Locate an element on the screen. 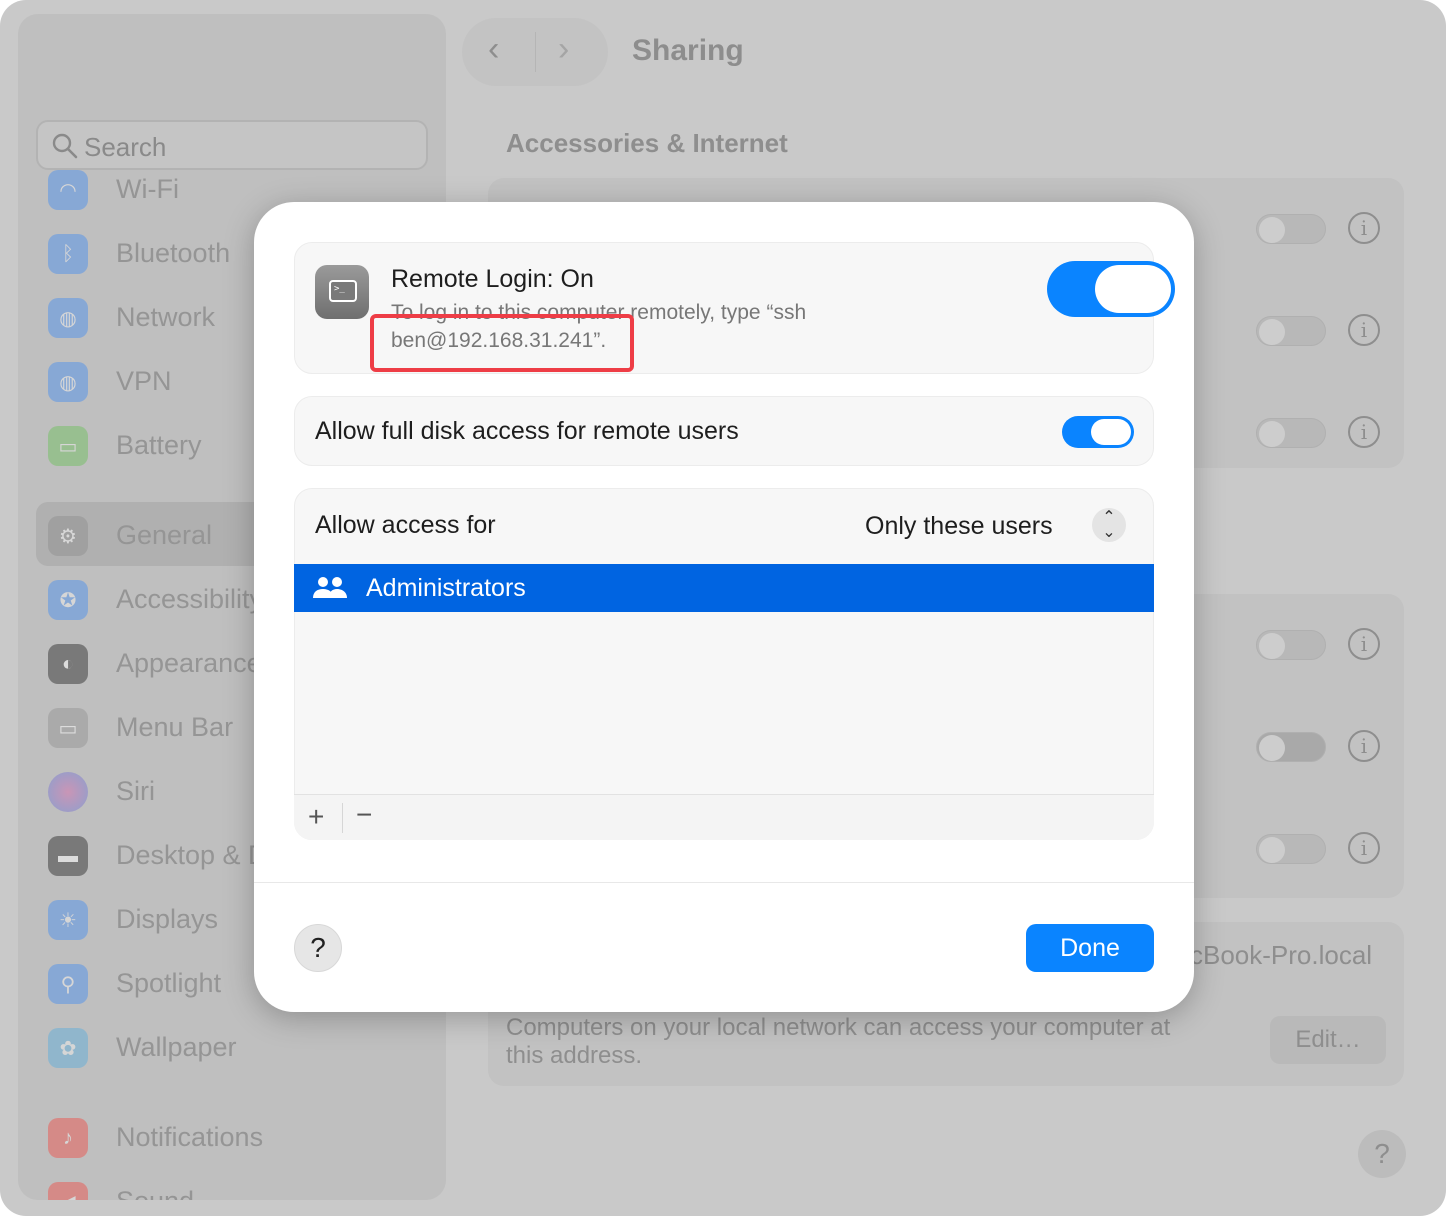 The width and height of the screenshot is (1446, 1216). battery-icon: ▭ is located at coordinates (68, 446).